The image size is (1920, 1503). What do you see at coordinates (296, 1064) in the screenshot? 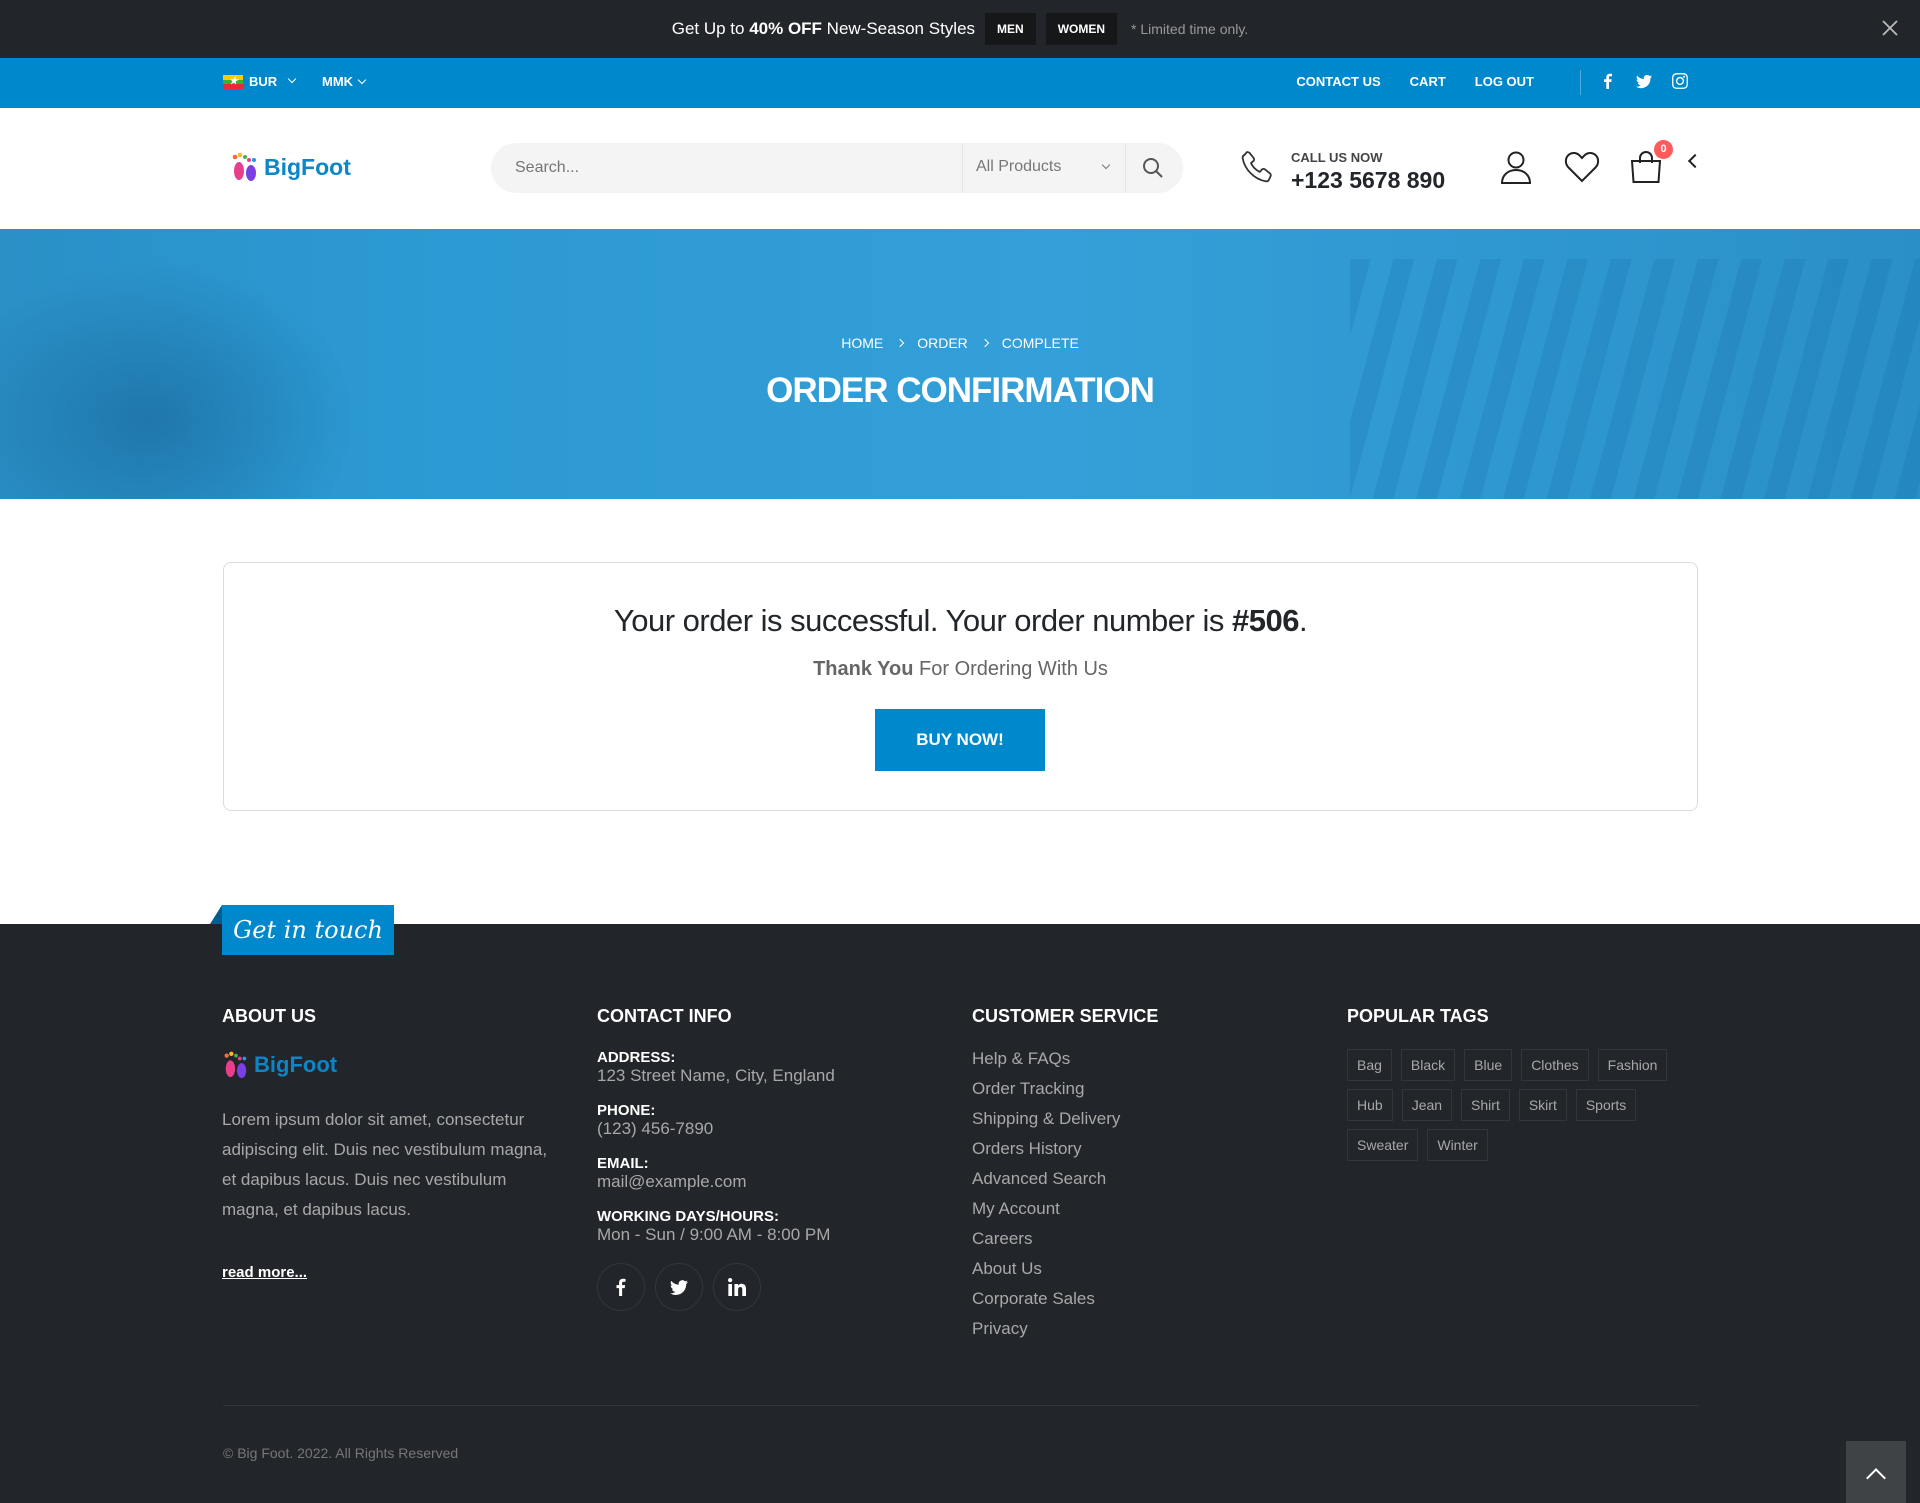
I see `footer-logo-text: BigFoot` at bounding box center [296, 1064].